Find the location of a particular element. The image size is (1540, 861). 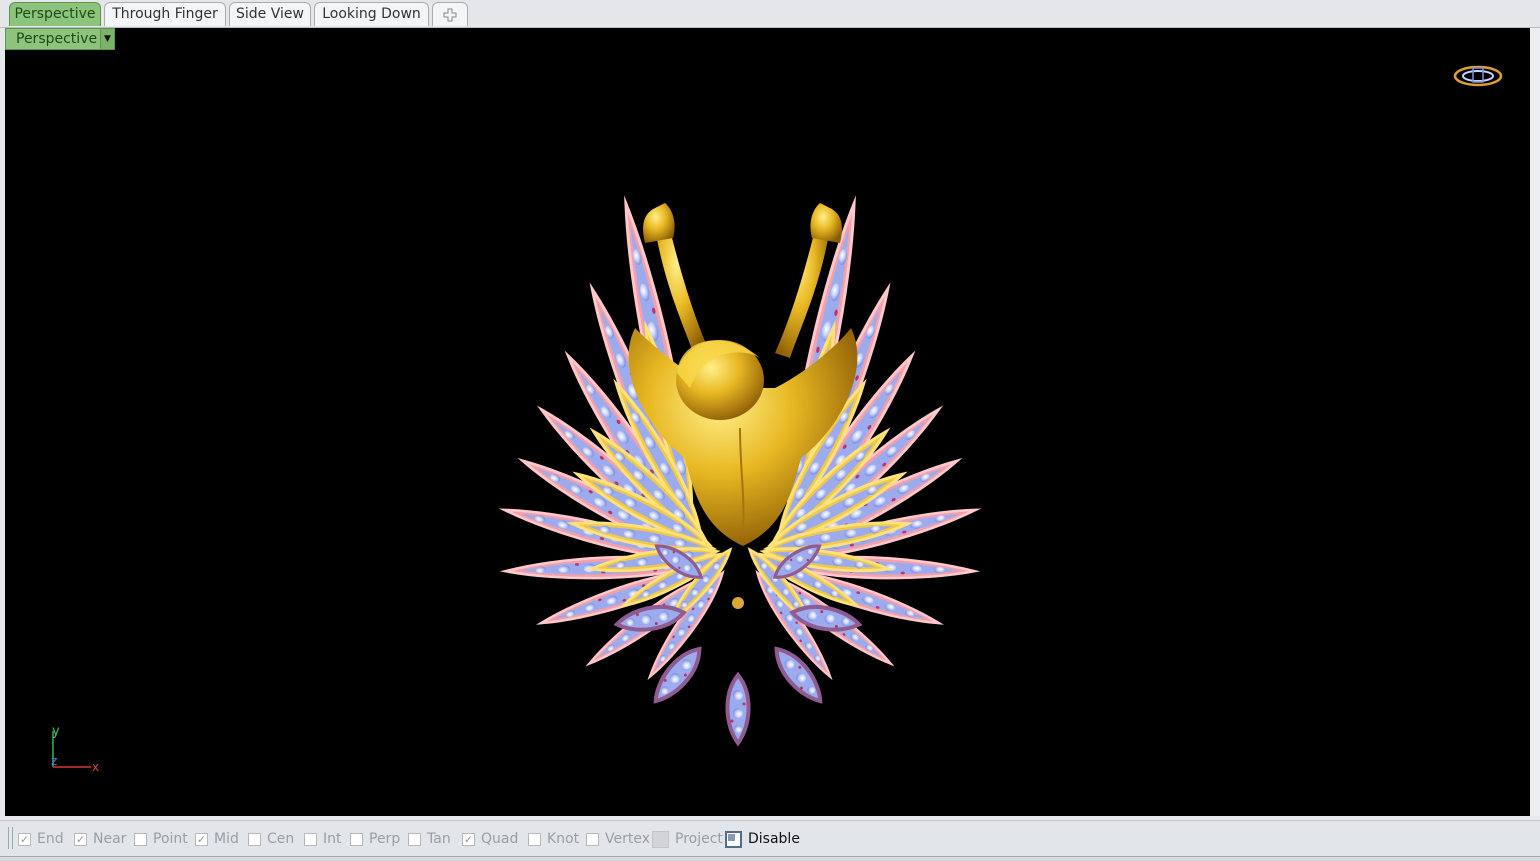

osnap-tan-checkbox is located at coordinates (414, 839).